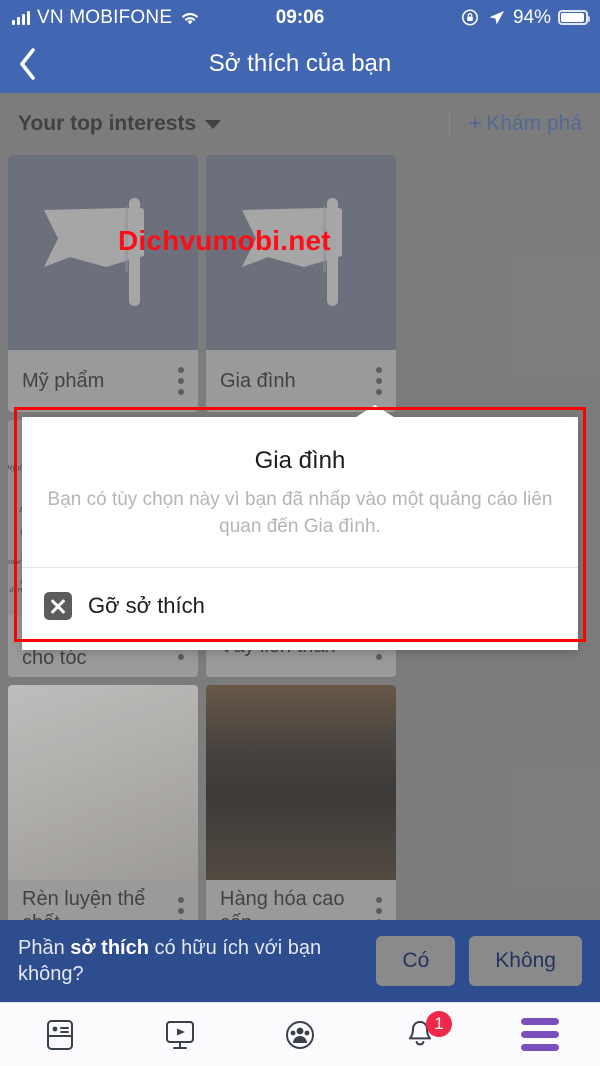 This screenshot has width=600, height=1066. What do you see at coordinates (63, 380) in the screenshot?
I see `interest-label: Mỹ phẩm` at bounding box center [63, 380].